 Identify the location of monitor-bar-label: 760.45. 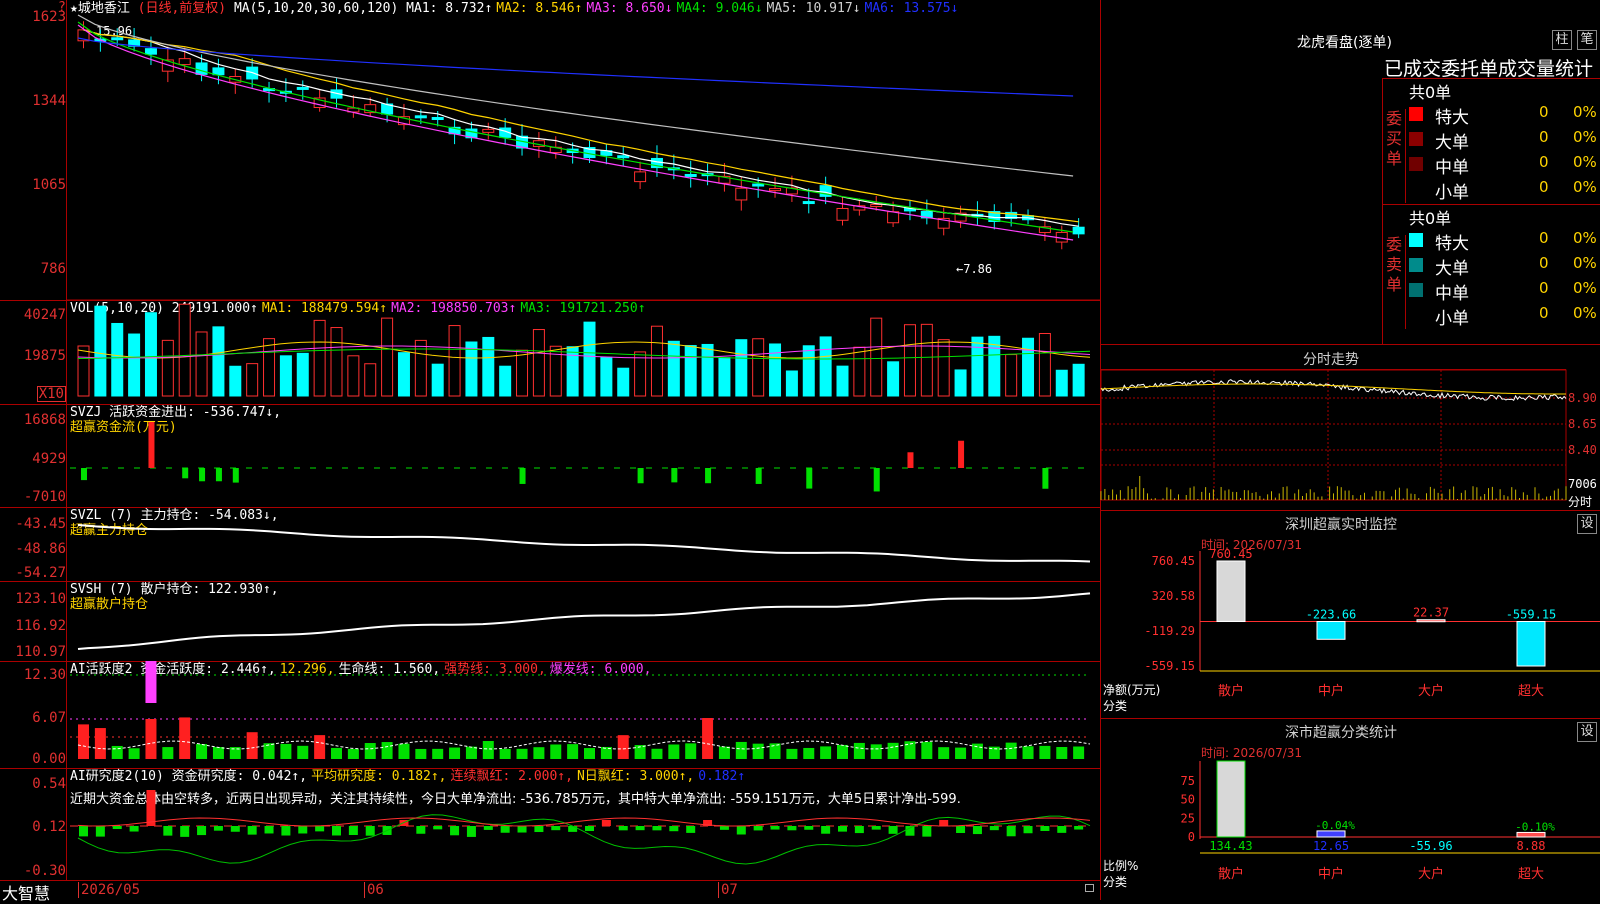
(1230, 554).